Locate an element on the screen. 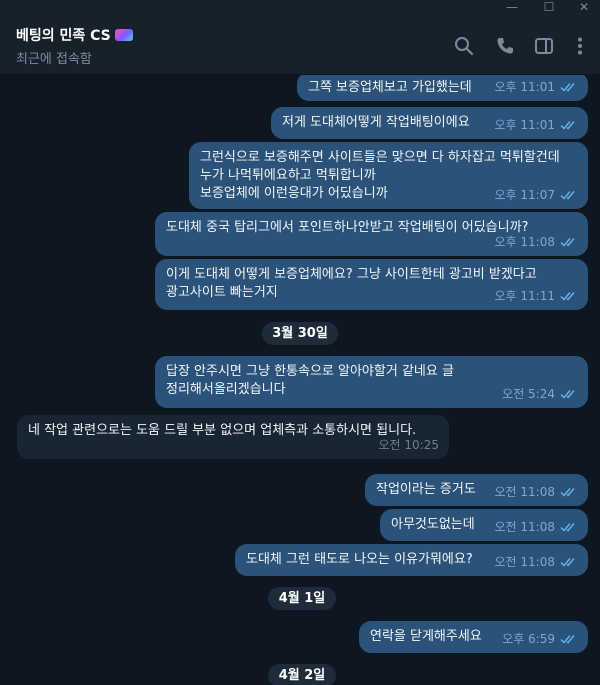 The height and width of the screenshot is (685, 600). message-meta: 오후 11:07 is located at coordinates (536, 195).